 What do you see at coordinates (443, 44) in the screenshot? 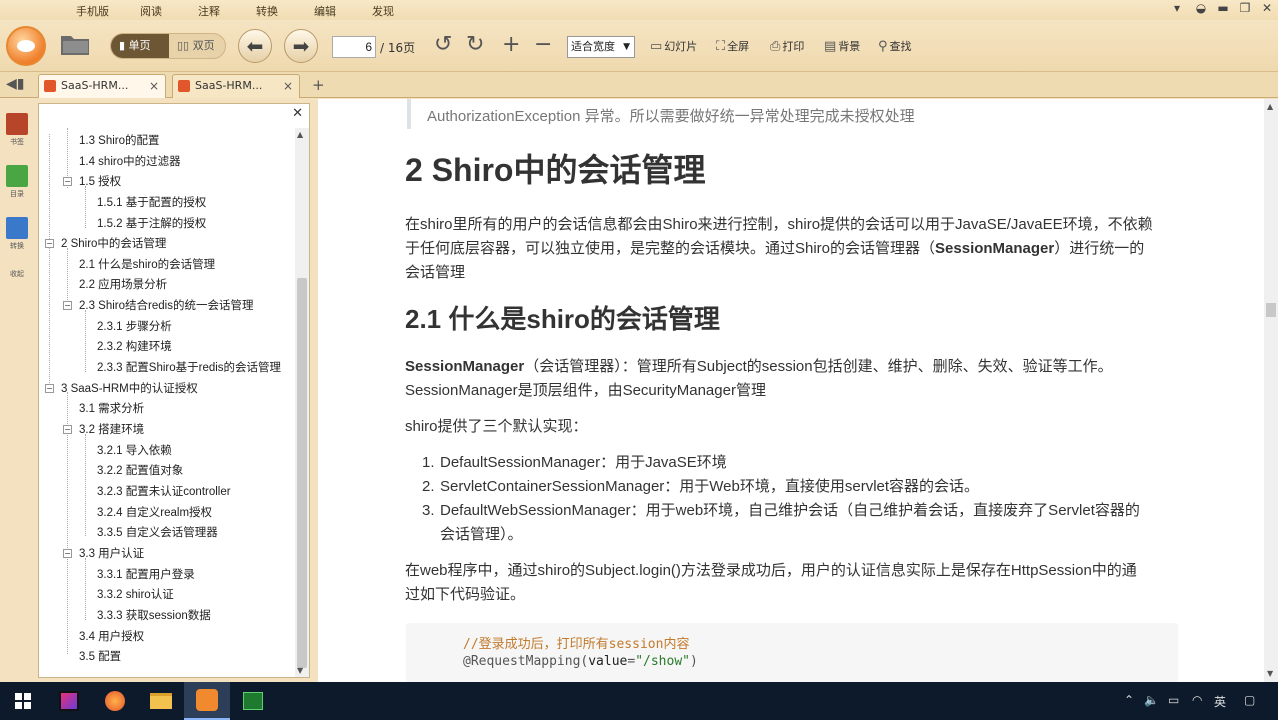
I see `rotate-left-icon: ↺` at bounding box center [443, 44].